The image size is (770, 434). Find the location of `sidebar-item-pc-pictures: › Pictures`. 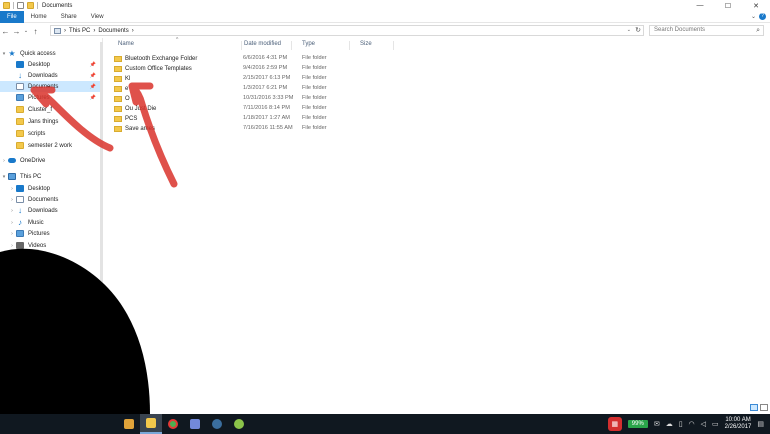

sidebar-item-pc-pictures: › Pictures is located at coordinates (50, 233).